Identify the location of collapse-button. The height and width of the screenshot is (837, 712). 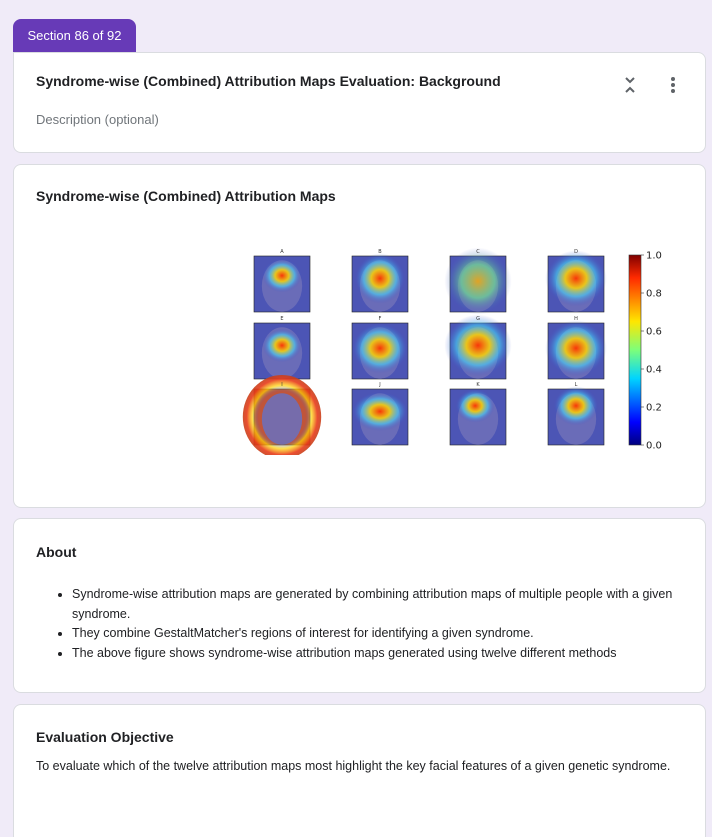
(630, 85).